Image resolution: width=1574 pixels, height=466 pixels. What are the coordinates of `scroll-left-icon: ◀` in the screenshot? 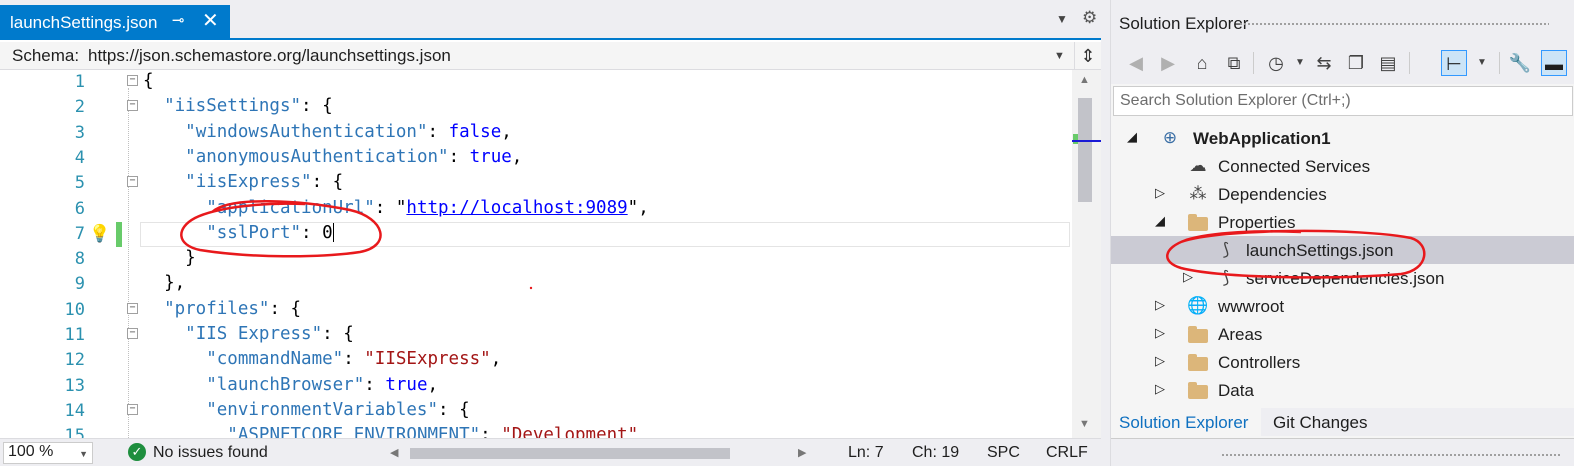 It's located at (394, 452).